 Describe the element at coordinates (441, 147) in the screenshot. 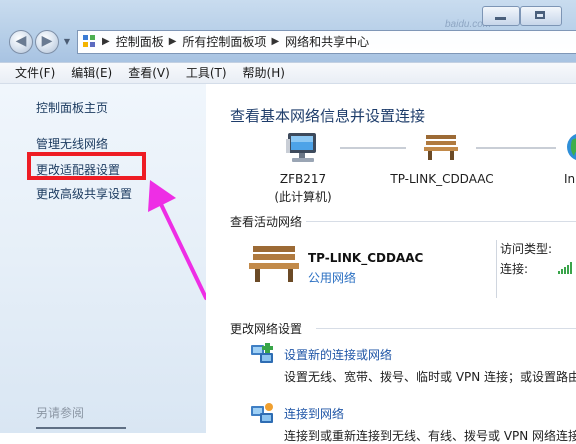

I see `bench-icon` at that location.